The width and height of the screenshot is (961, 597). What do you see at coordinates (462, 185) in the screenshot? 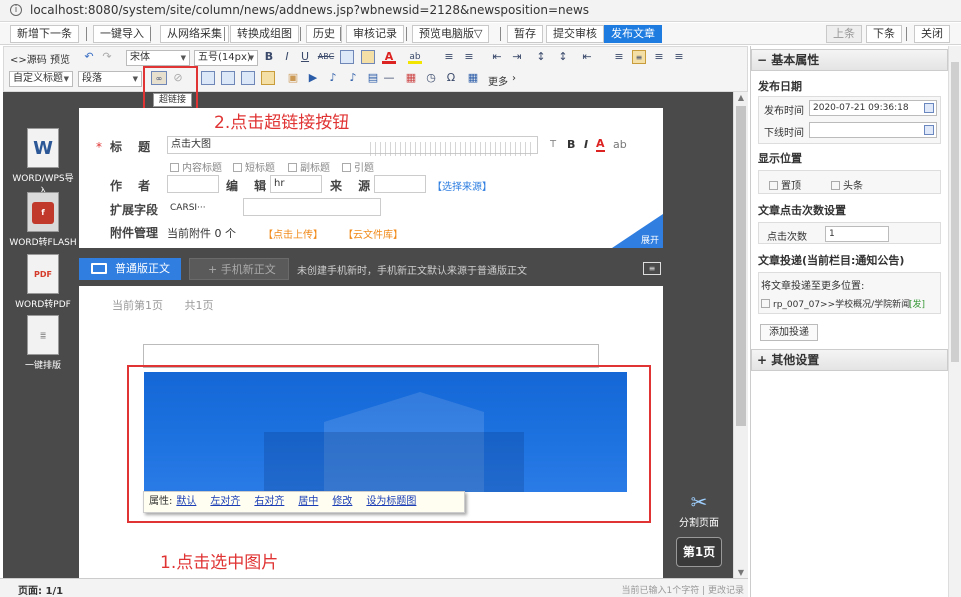
I see `select-source-link: 【选择来源】` at bounding box center [462, 185].